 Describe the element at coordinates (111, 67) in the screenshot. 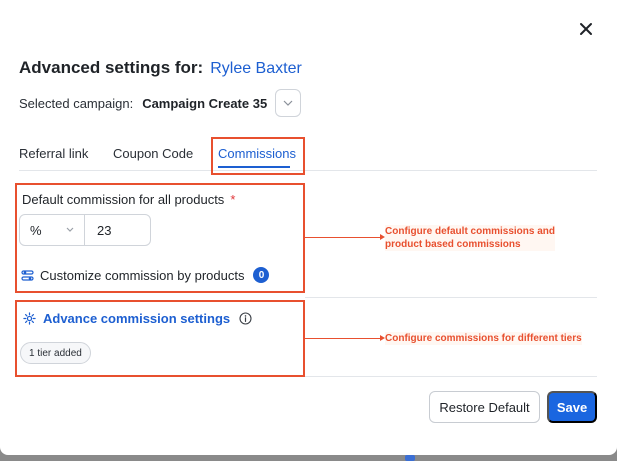

I see `modal-title-prefix: Advanced settings for:` at that location.